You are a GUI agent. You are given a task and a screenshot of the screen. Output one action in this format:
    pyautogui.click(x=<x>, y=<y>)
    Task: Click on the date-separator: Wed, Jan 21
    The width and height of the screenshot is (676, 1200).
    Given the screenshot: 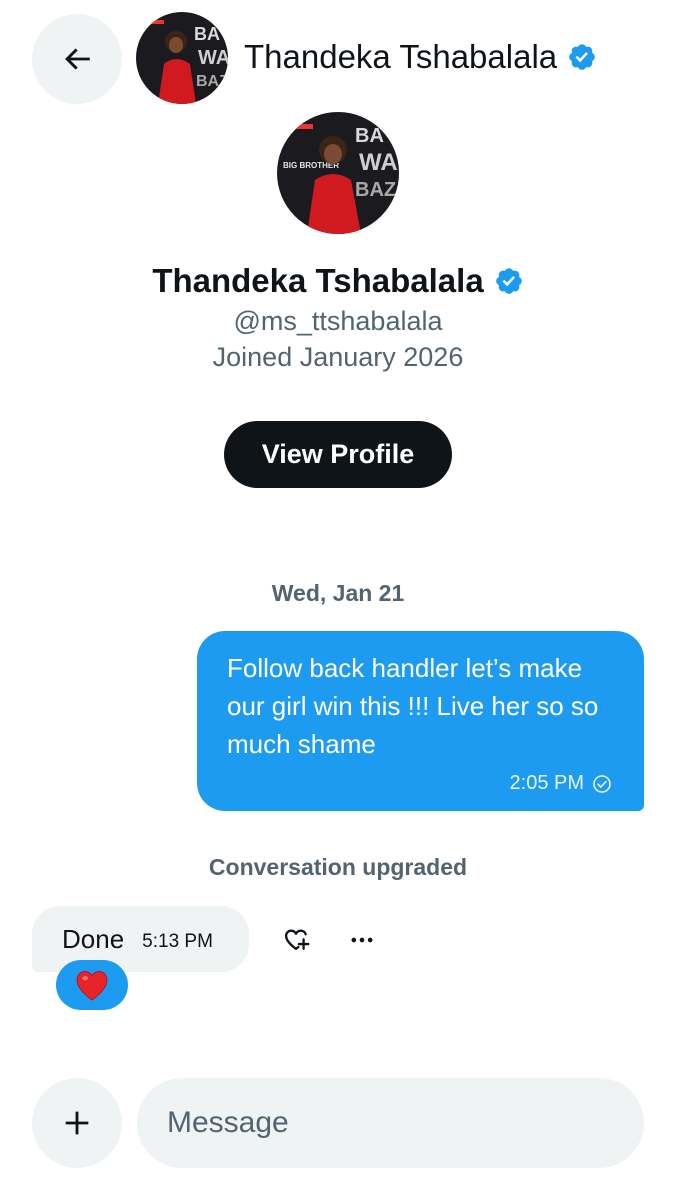 What is the action you would take?
    pyautogui.click(x=338, y=593)
    